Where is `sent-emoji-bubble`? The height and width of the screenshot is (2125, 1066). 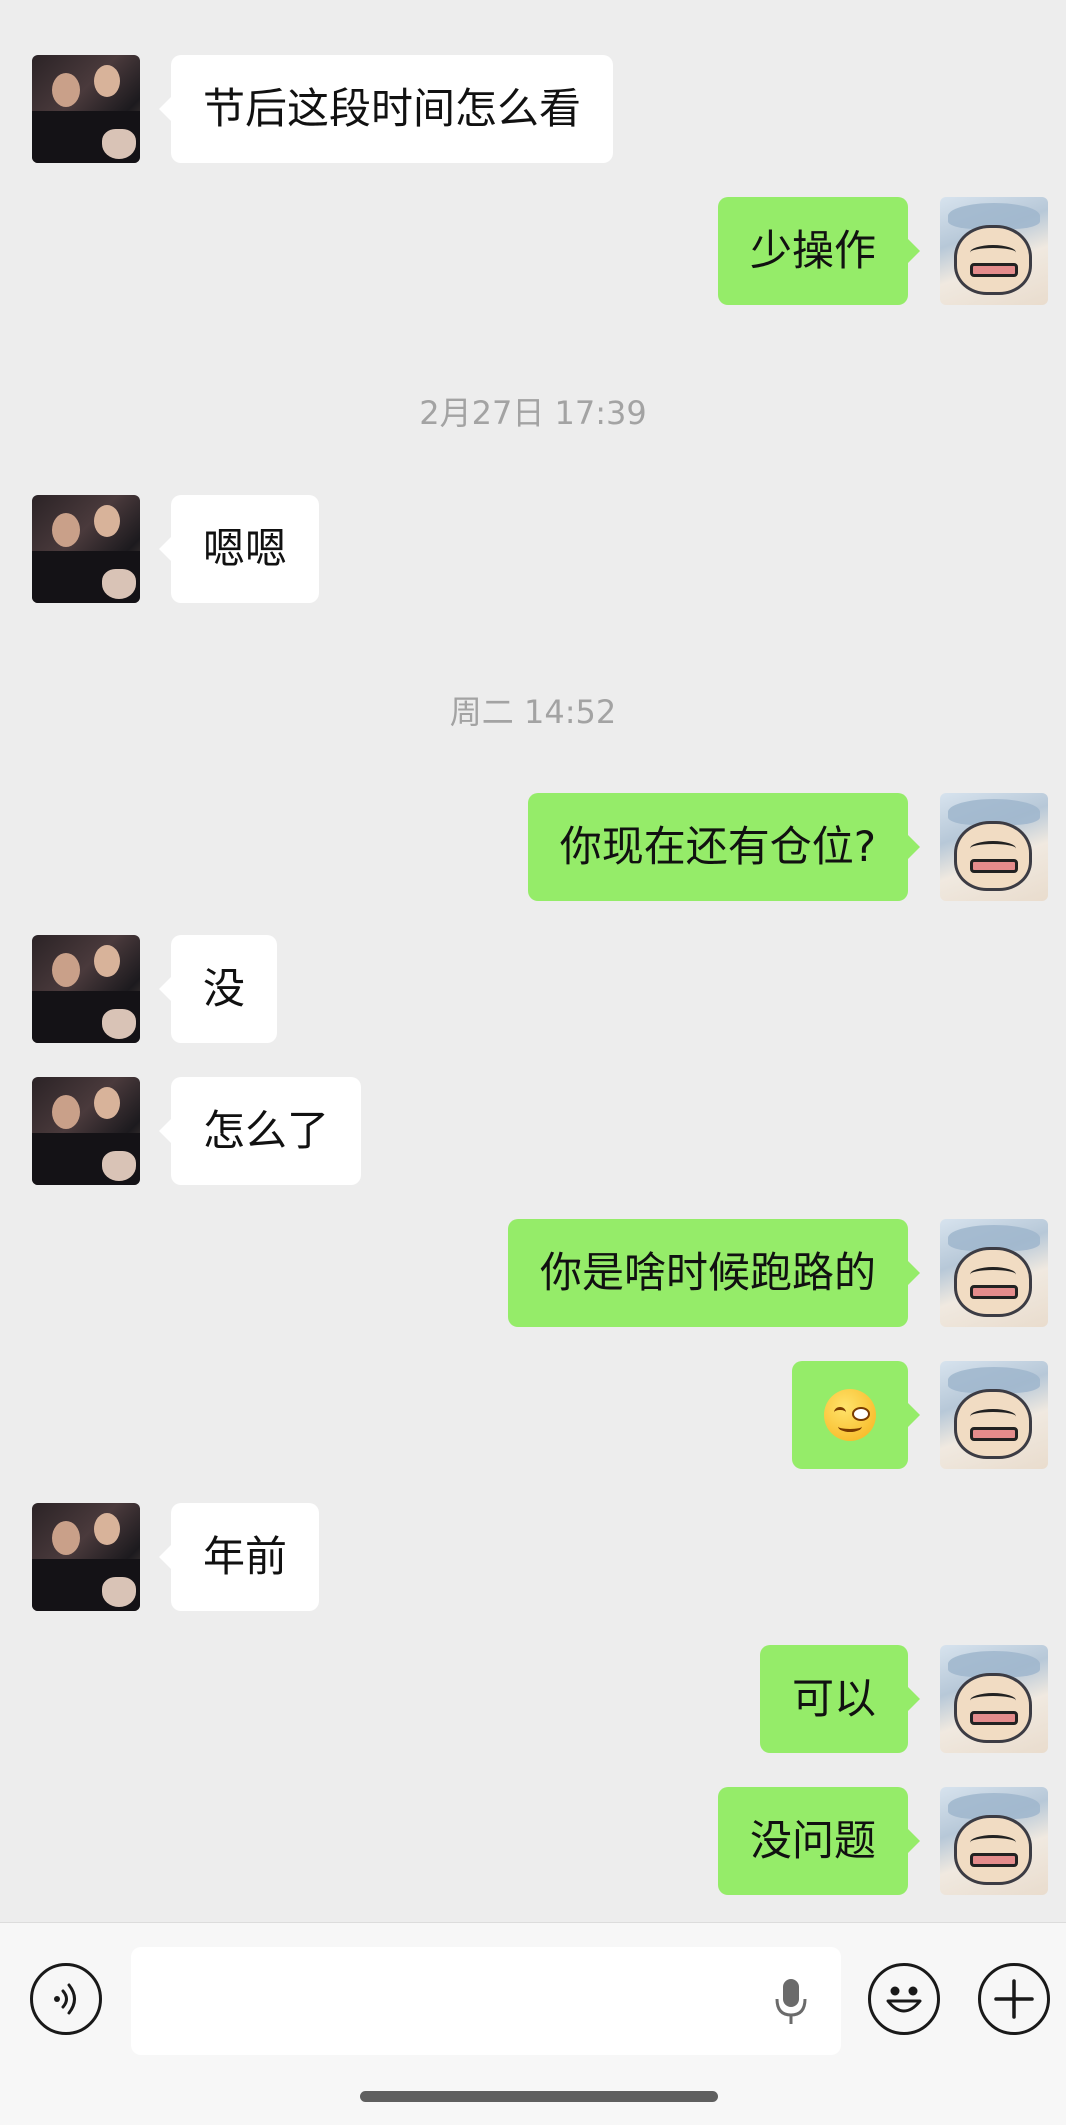
sent-emoji-bubble is located at coordinates (856, 1415).